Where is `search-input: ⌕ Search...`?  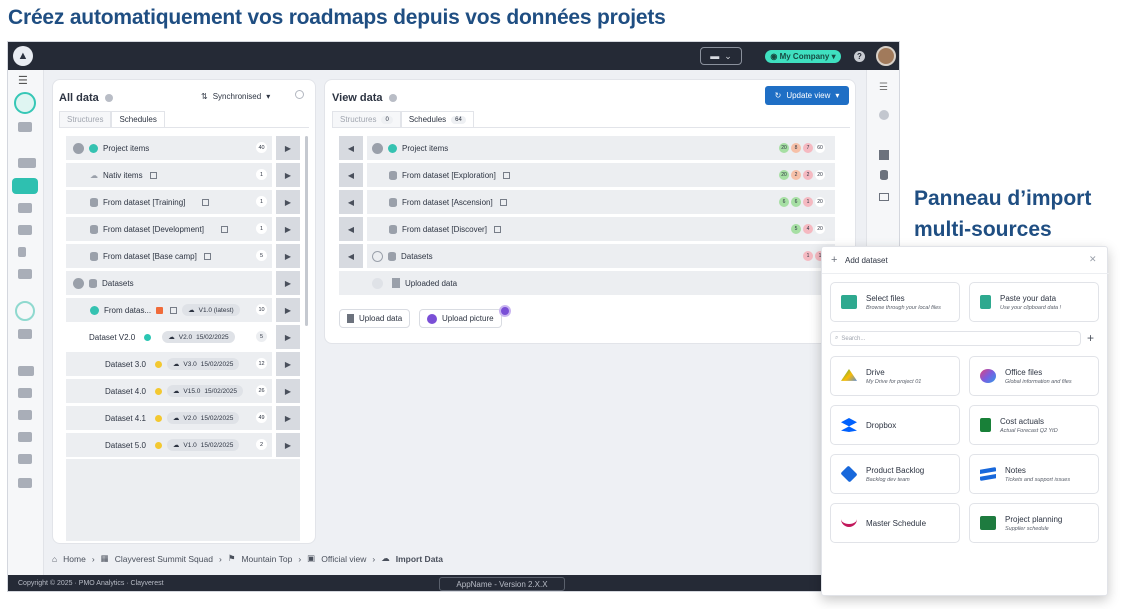
search-input: ⌕ Search... is located at coordinates (955, 338).